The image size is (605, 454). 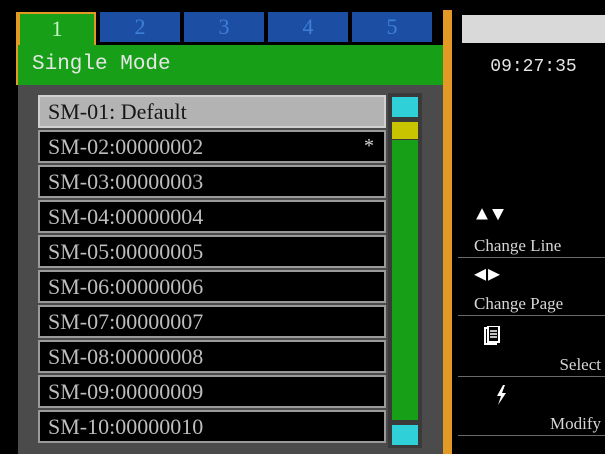 What do you see at coordinates (405, 130) in the screenshot?
I see `scrollbar-thumb` at bounding box center [405, 130].